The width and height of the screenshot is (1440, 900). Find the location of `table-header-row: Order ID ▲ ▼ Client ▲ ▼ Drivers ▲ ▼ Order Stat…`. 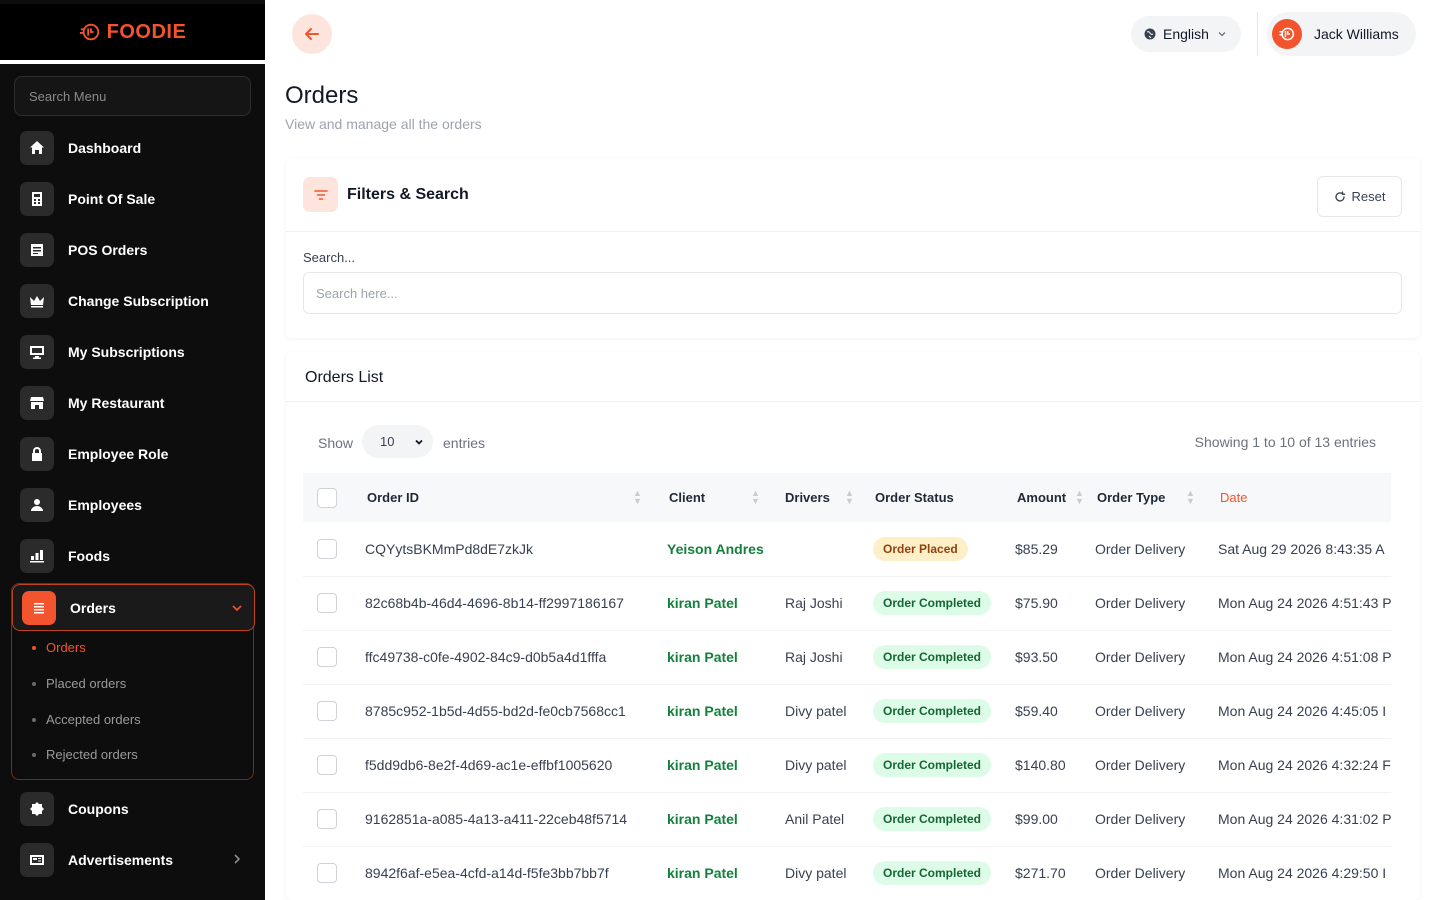

table-header-row: Order ID ▲ ▼ Client ▲ ▼ Drivers ▲ ▼ Order Stat… is located at coordinates (847, 497).